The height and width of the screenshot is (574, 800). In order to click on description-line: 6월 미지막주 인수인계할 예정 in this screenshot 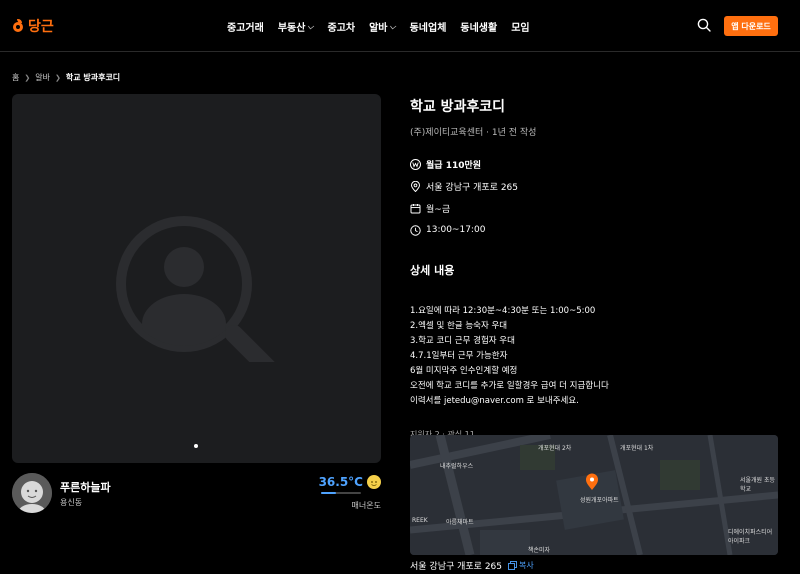, I will do `click(464, 371)`.